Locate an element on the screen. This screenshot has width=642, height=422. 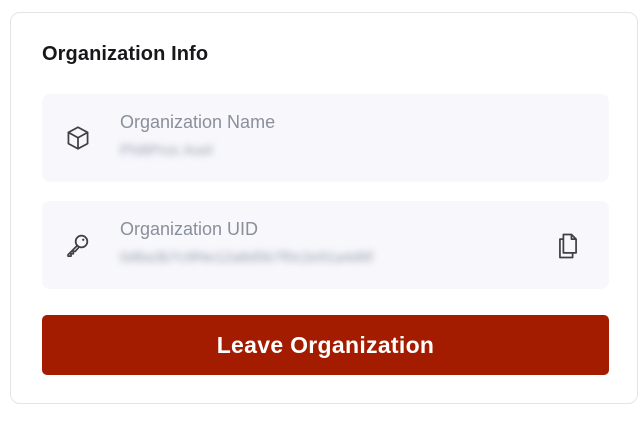
organization-name-value: PhiltProc Axel is located at coordinates (166, 150).